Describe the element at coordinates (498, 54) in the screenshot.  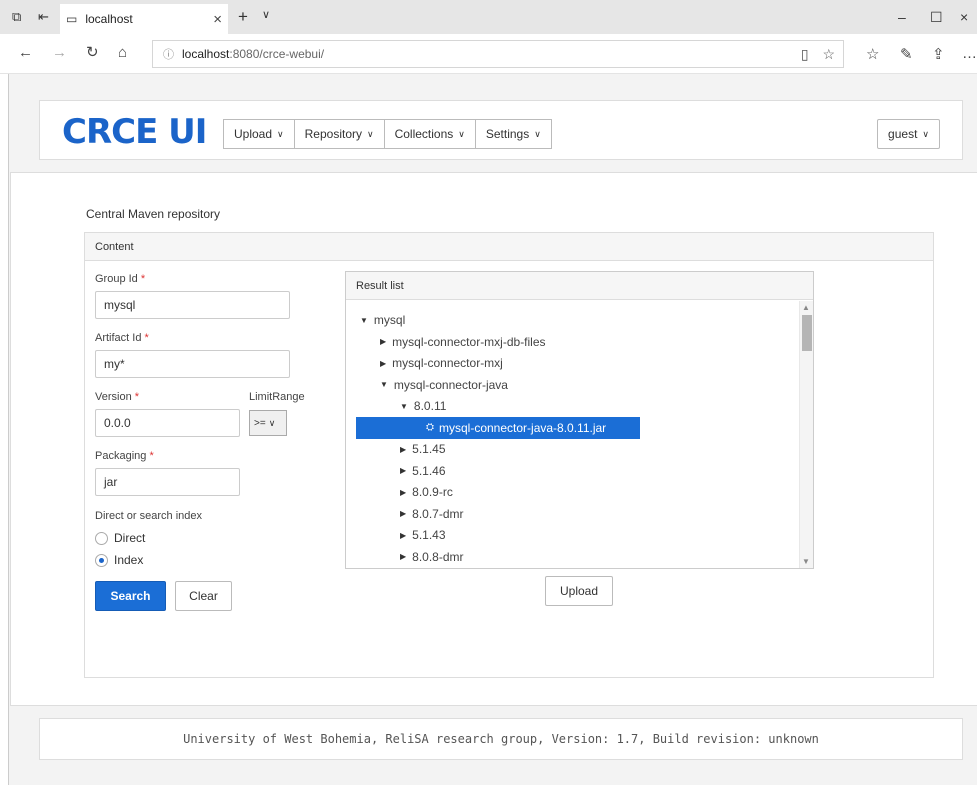
I see `url-input: ⓘ localhost:8080/crce-webui/ ▯ ☆` at that location.